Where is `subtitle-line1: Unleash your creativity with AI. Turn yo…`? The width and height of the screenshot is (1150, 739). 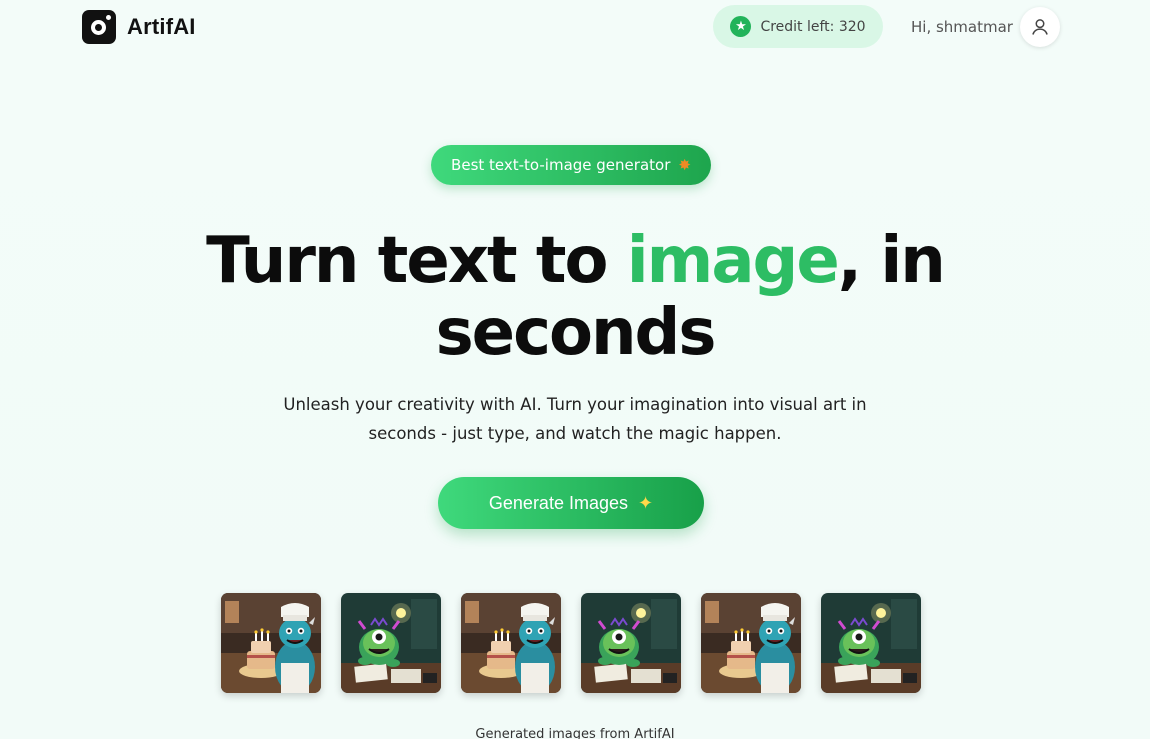
subtitle-line1: Unleash your creativity with AI. Turn yo… is located at coordinates (575, 404).